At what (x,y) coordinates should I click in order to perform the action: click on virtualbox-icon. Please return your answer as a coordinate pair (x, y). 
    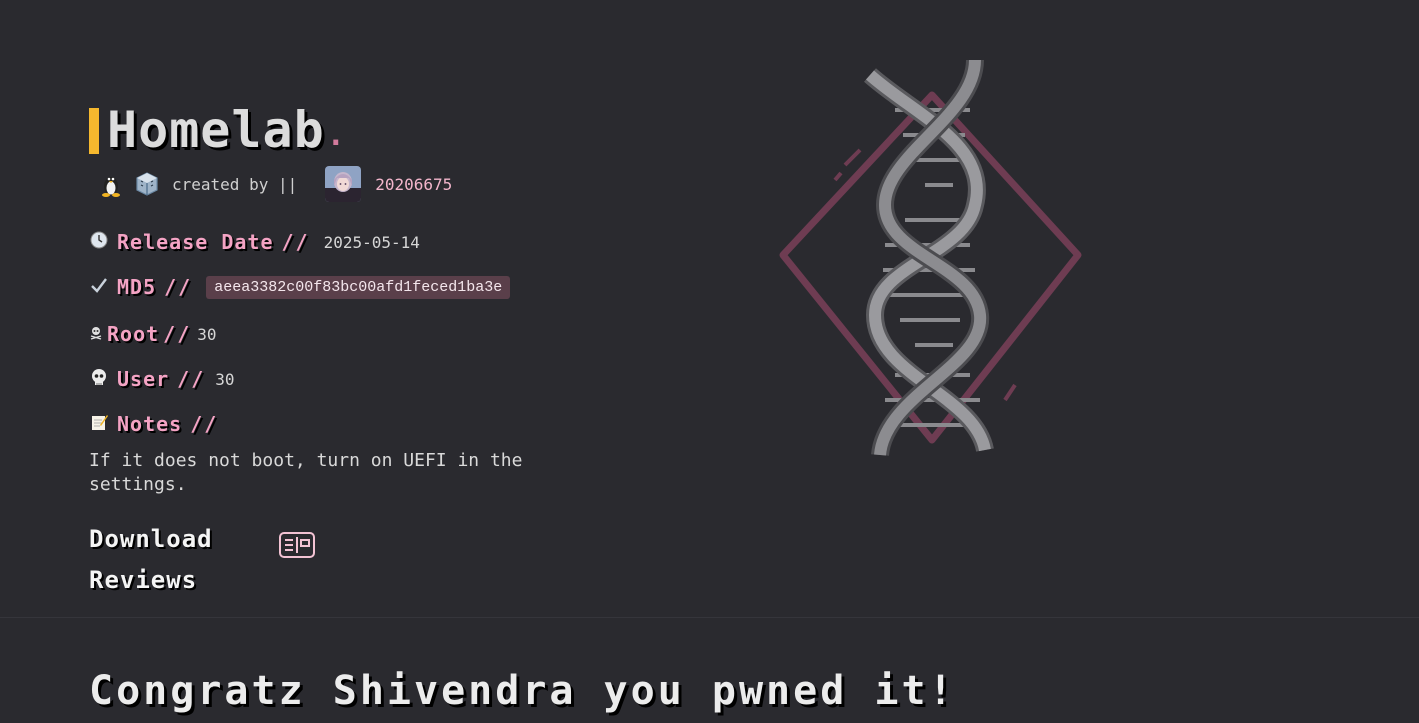
    Looking at the image, I should click on (147, 184).